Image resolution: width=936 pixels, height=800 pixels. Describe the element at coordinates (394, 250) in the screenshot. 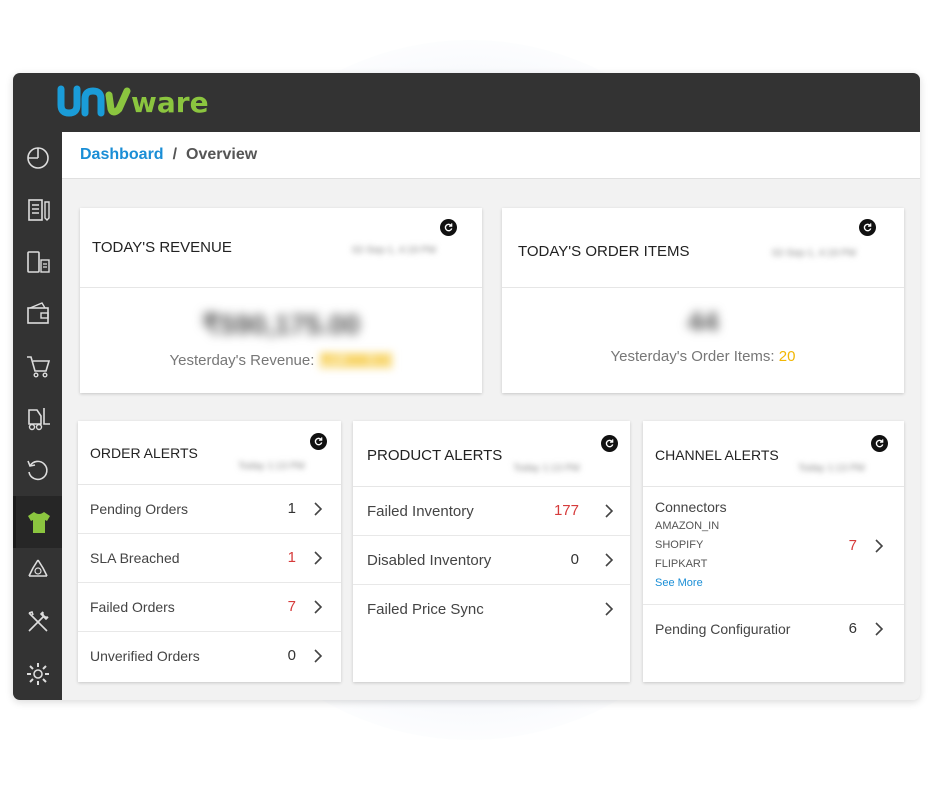

I see `revenue-timestamp: 02-Sep-1, 4:19 PM` at that location.